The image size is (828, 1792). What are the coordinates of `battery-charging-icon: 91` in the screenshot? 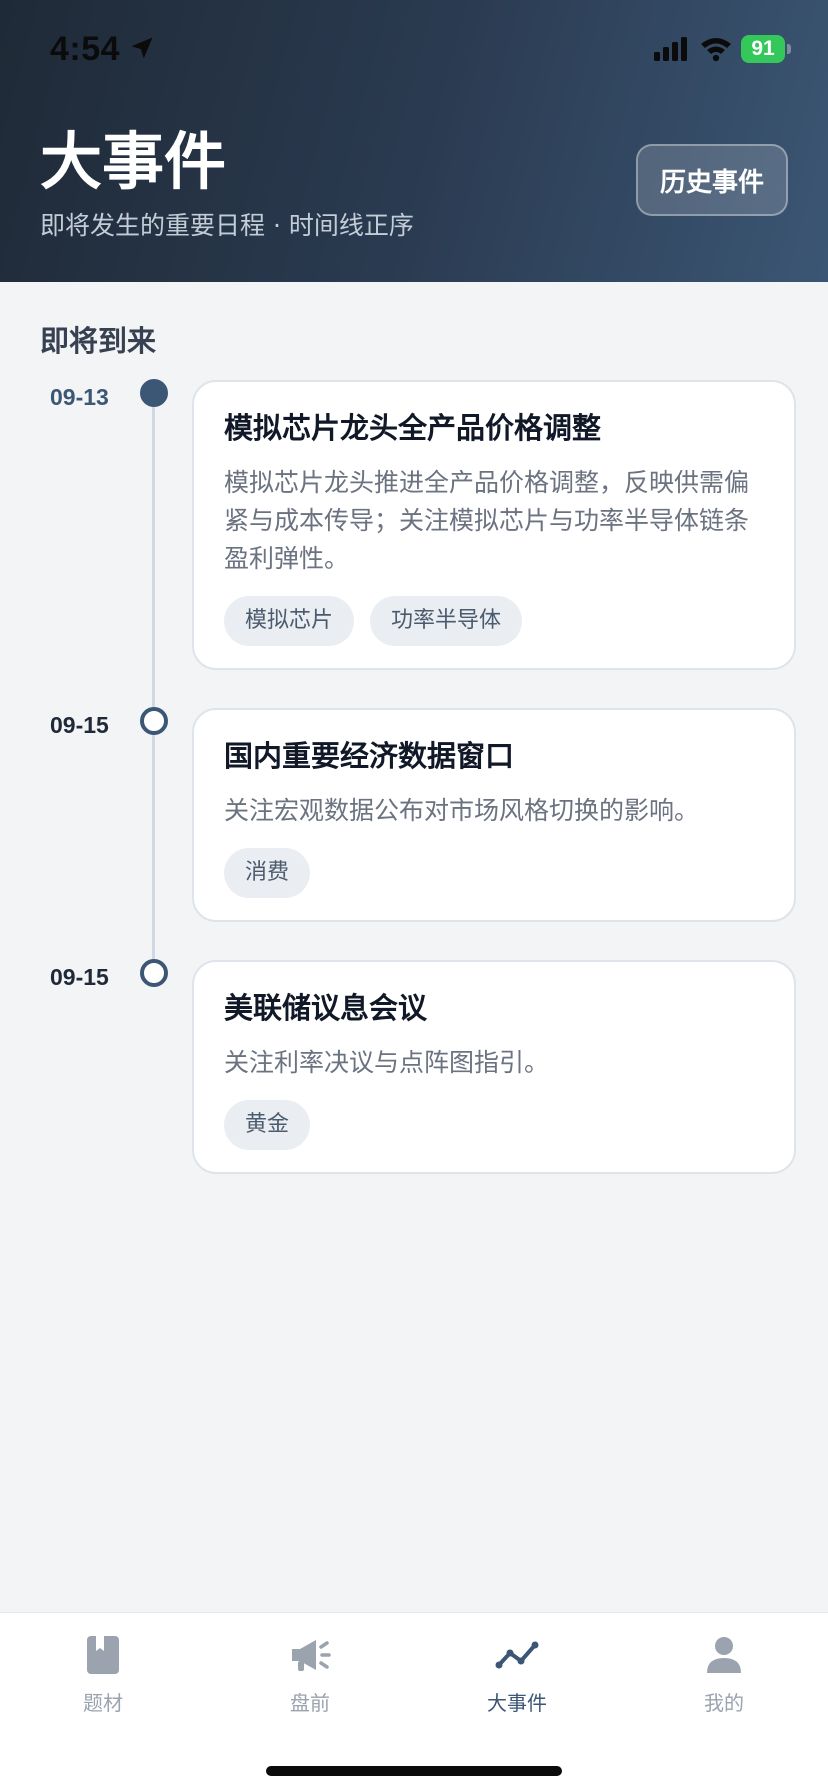 It's located at (763, 49).